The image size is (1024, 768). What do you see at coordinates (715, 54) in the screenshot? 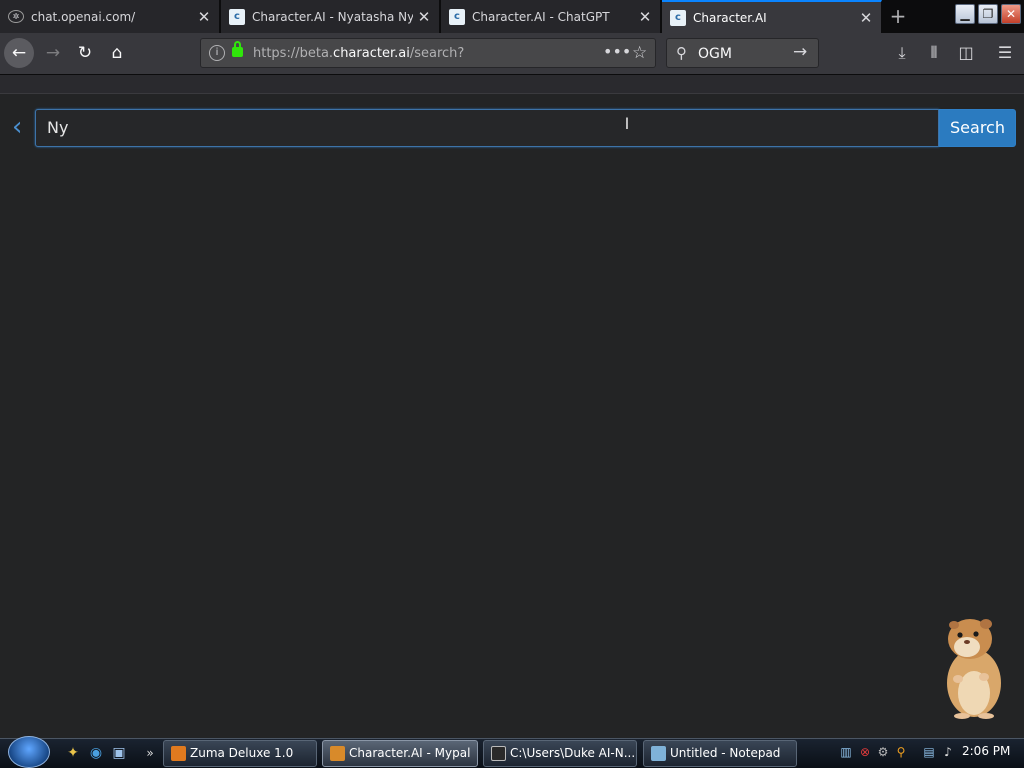
I see `search-engine-query: OGM` at bounding box center [715, 54].